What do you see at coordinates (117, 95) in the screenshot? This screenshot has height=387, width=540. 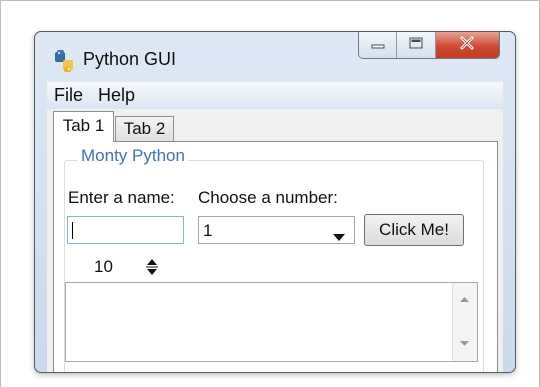 I see `menu-help: Help` at bounding box center [117, 95].